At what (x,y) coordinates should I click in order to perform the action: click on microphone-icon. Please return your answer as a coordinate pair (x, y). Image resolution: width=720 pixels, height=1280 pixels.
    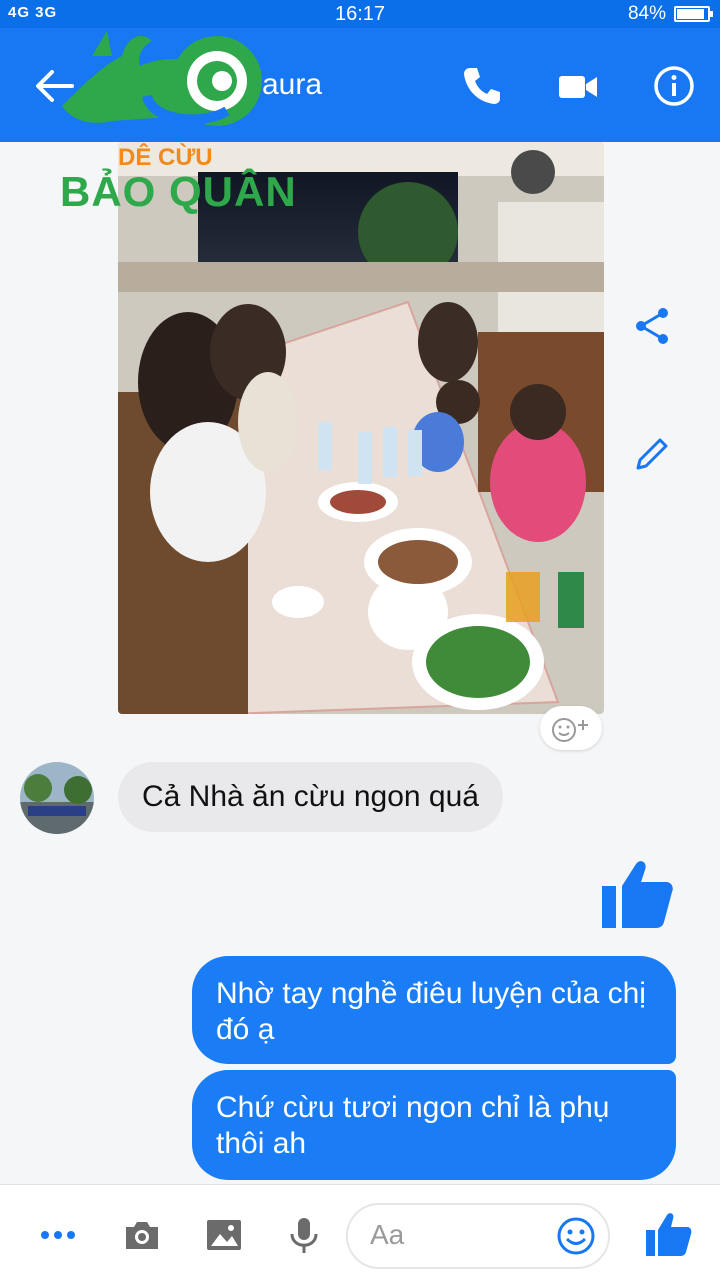
    Looking at the image, I should click on (304, 1235).